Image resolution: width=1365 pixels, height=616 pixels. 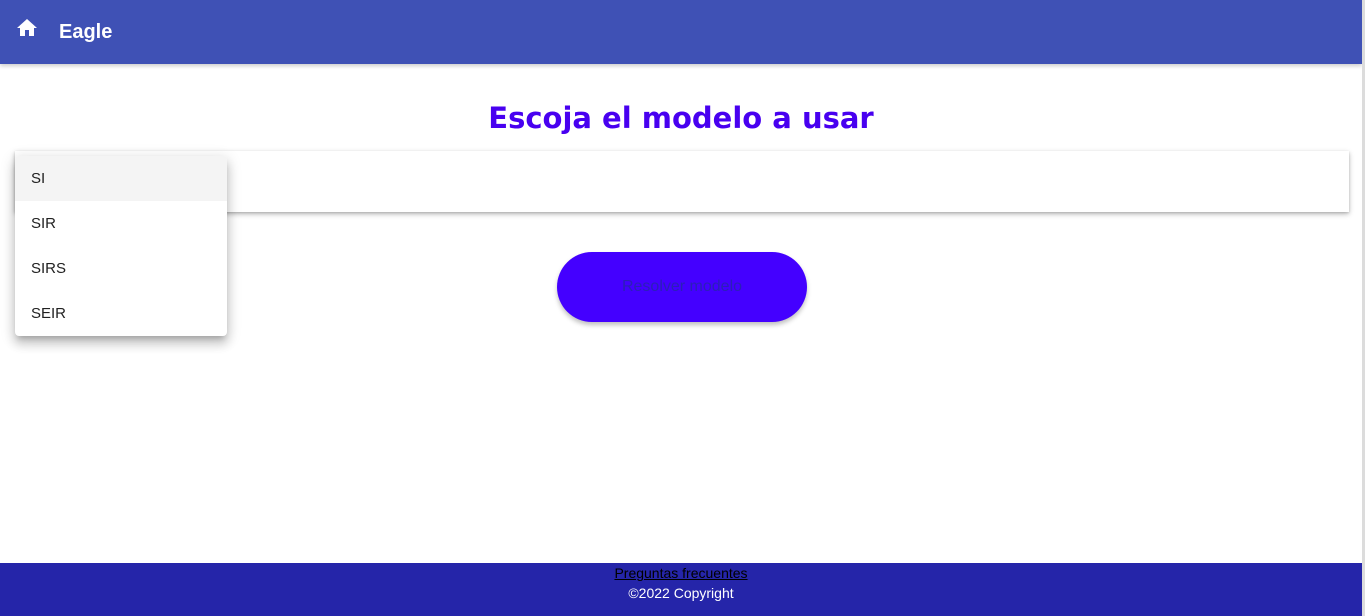 I want to click on solve-model-button: Resolver modelo, so click(x=682, y=287).